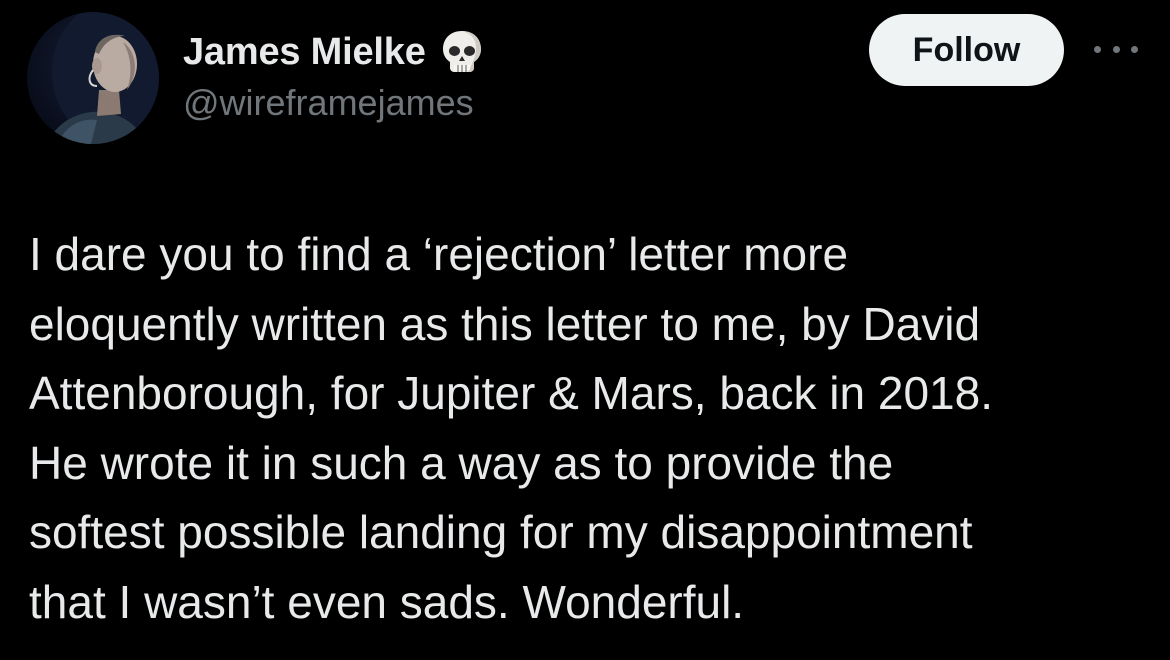 This screenshot has width=1170, height=660. Describe the element at coordinates (387, 601) in the screenshot. I see `tweet-line: that I wasn’t even sads. Wonderful.` at that location.